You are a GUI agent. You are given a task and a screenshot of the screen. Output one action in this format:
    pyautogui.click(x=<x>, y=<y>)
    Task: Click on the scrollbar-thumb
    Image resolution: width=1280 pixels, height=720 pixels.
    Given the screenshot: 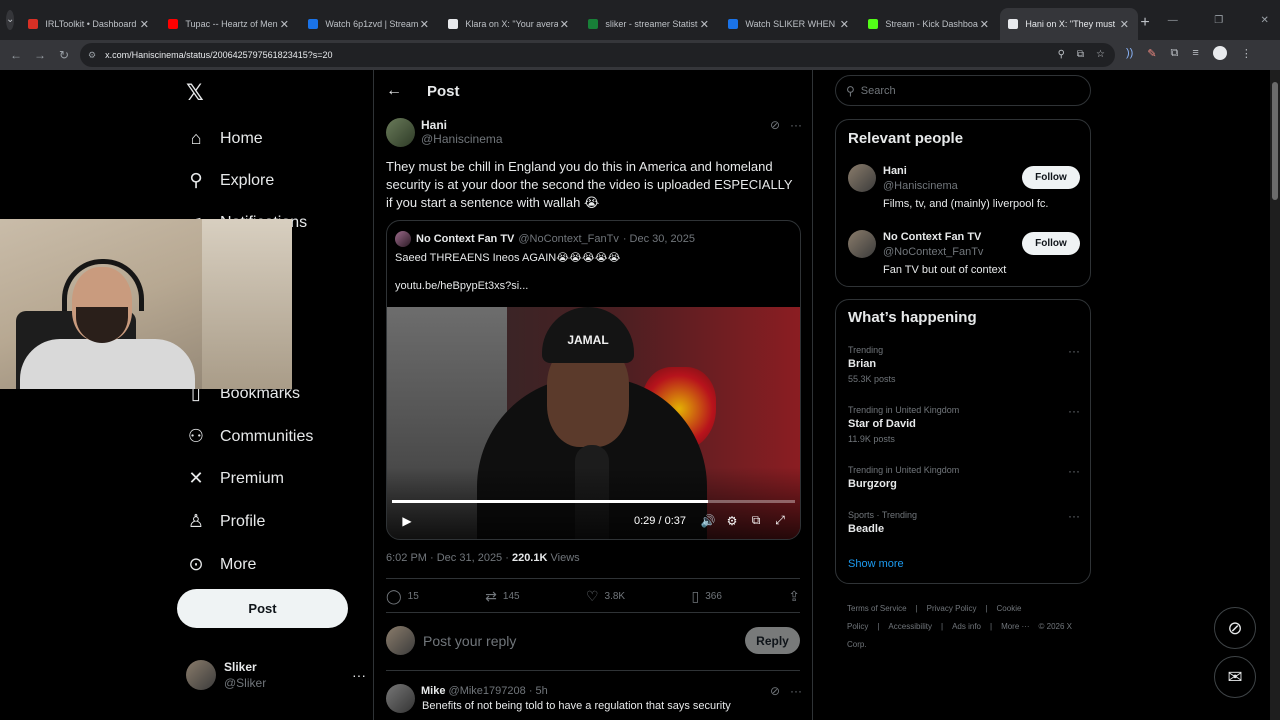 What is the action you would take?
    pyautogui.click(x=1275, y=141)
    